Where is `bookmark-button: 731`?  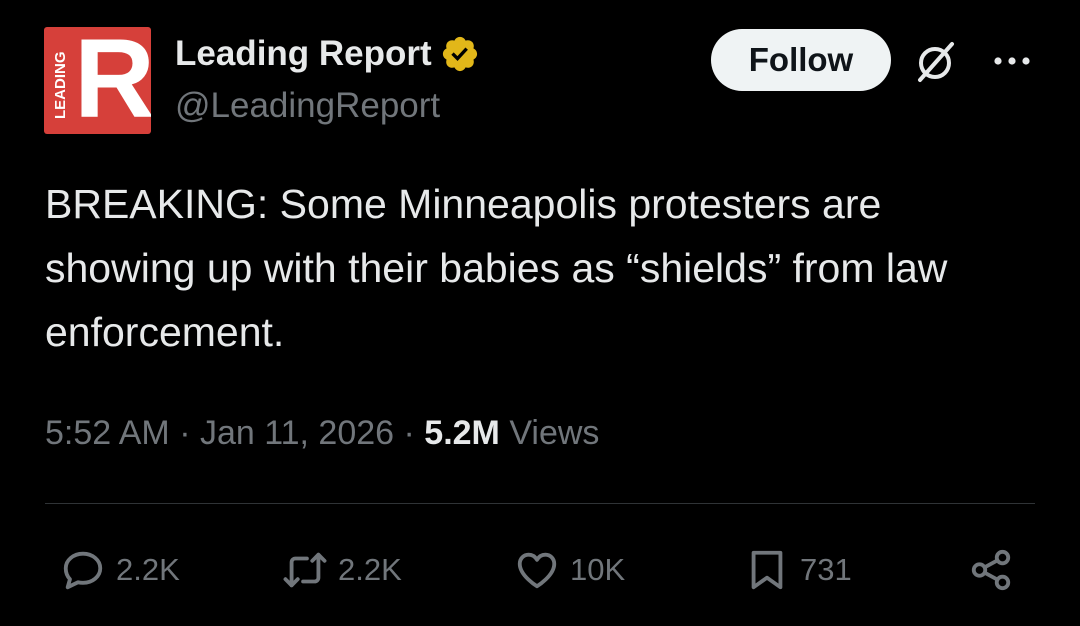 bookmark-button: 731 is located at coordinates (798, 570).